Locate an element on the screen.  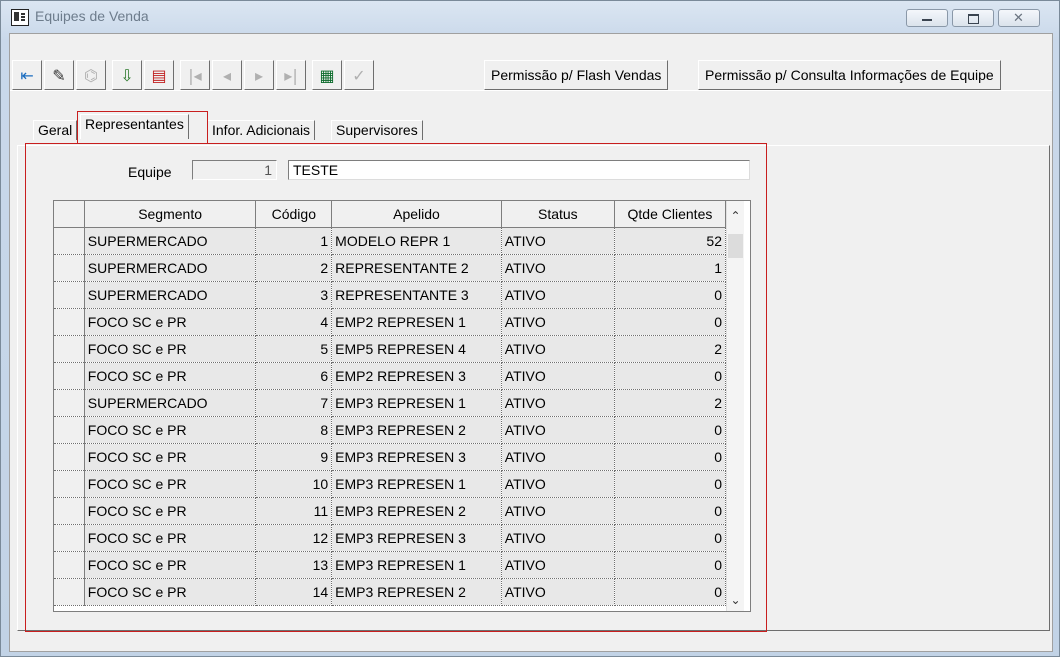
table-row: FOCO SC e PR 14 EMP3 REPRESEN 2 ATIVO 0 is located at coordinates (390, 592).